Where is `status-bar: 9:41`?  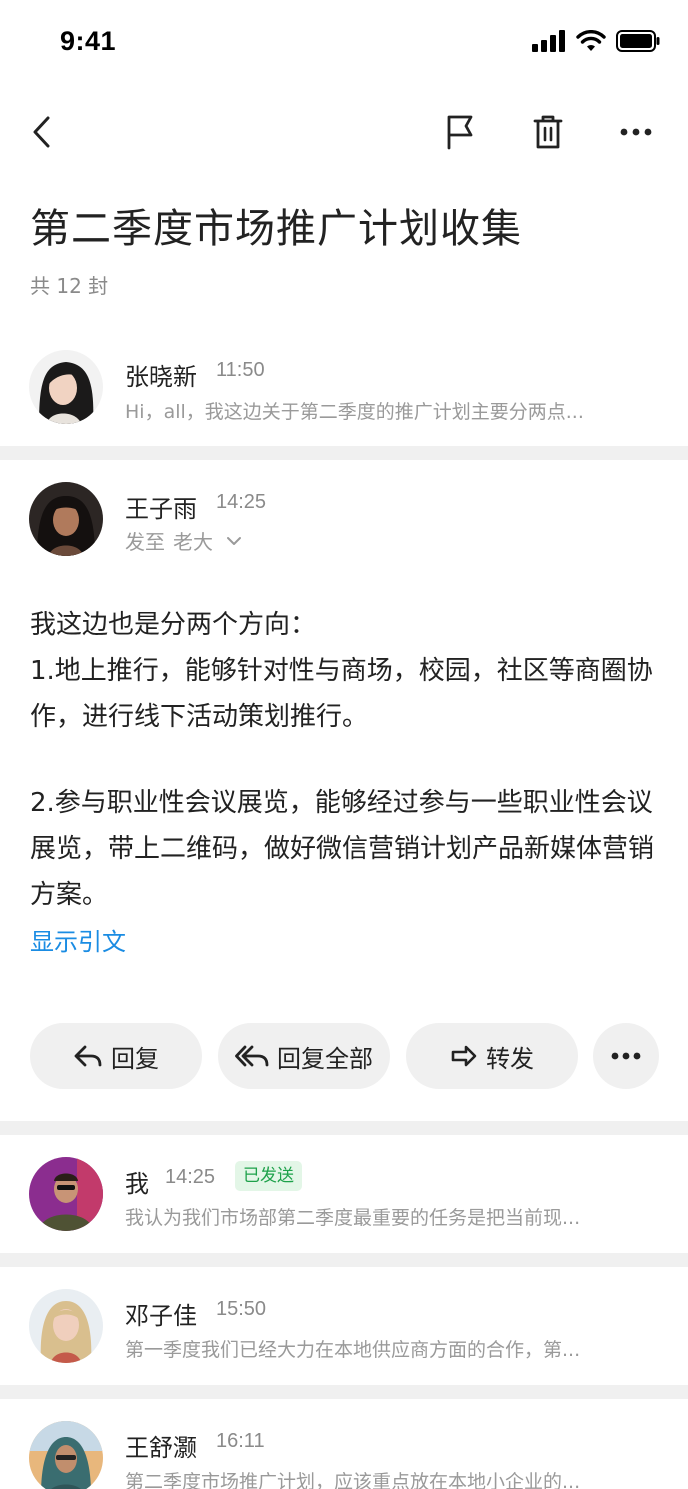
status-bar: 9:41 is located at coordinates (344, 44).